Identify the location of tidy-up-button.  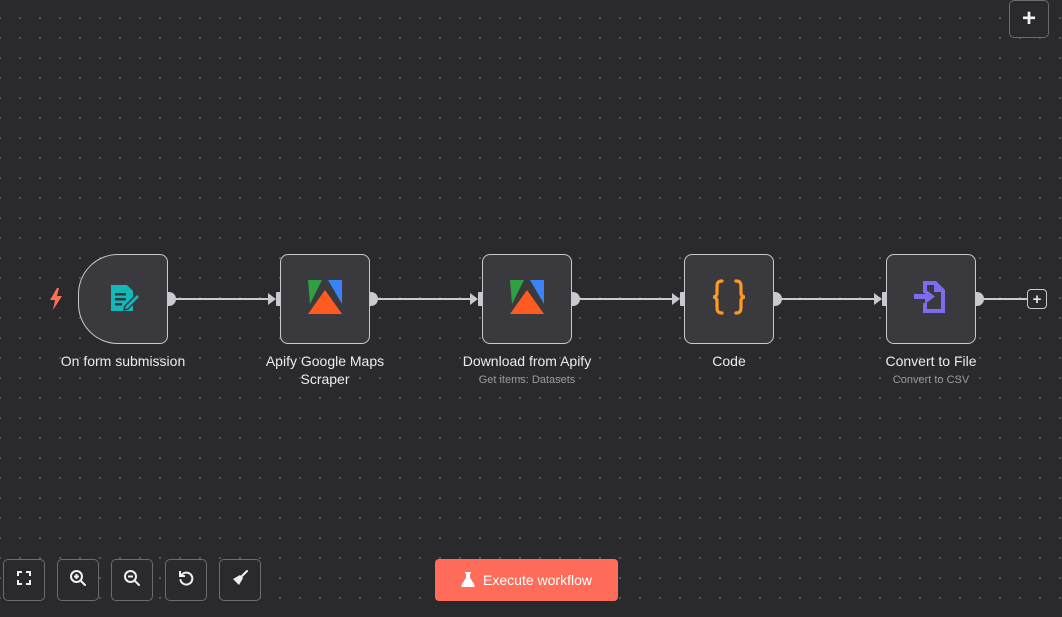
(240, 580).